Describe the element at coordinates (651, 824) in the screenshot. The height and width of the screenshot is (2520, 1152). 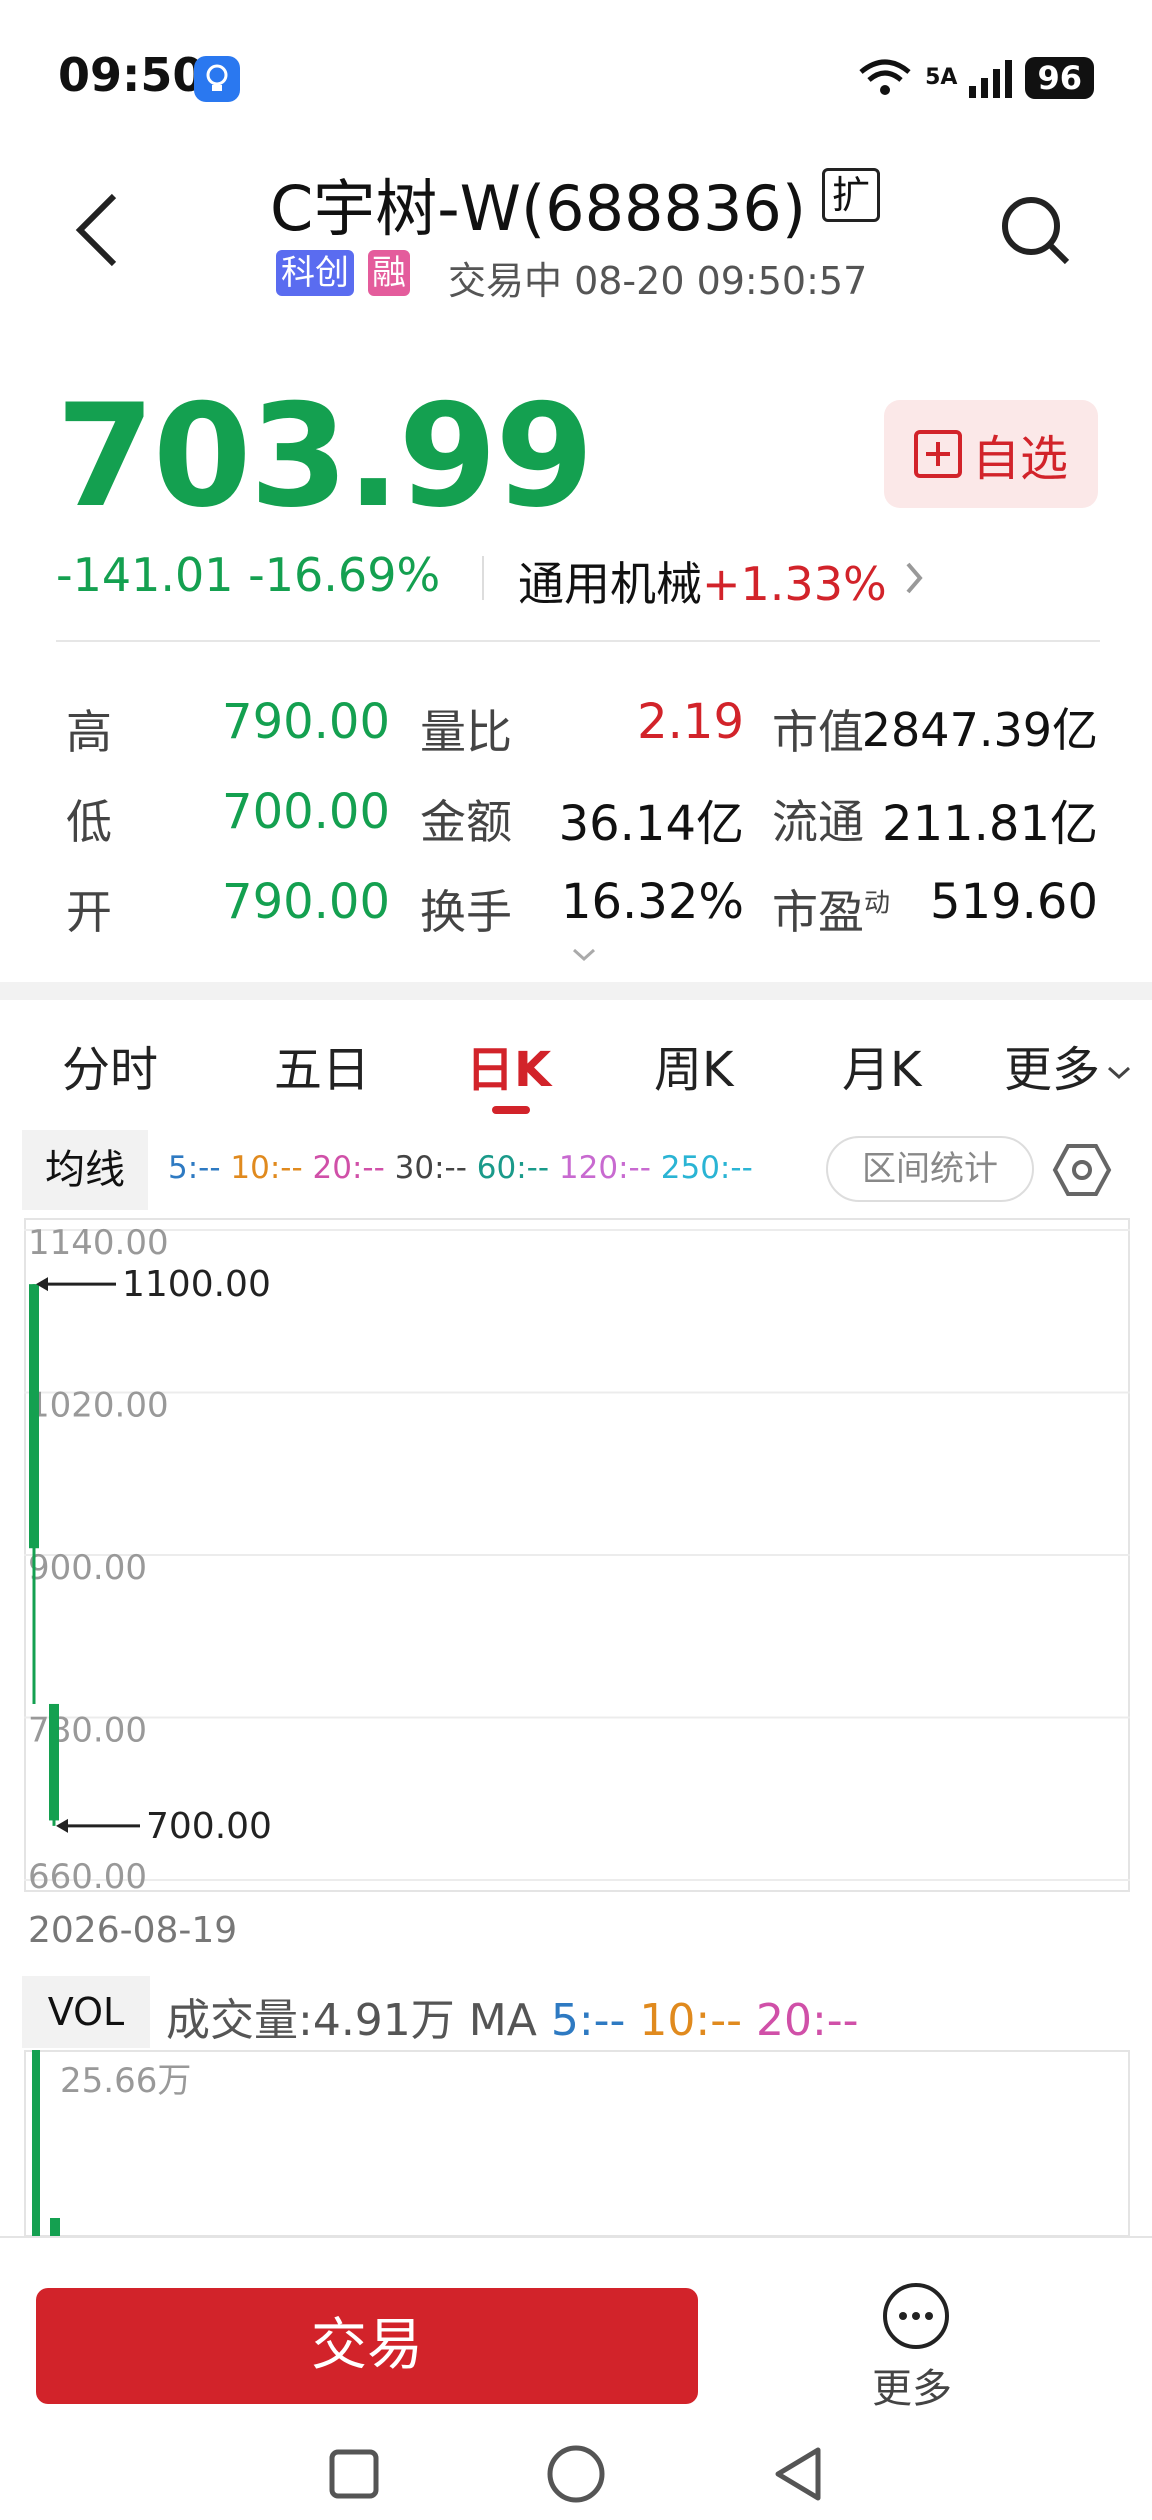
I see `stat-amount-value: 36.14亿` at that location.